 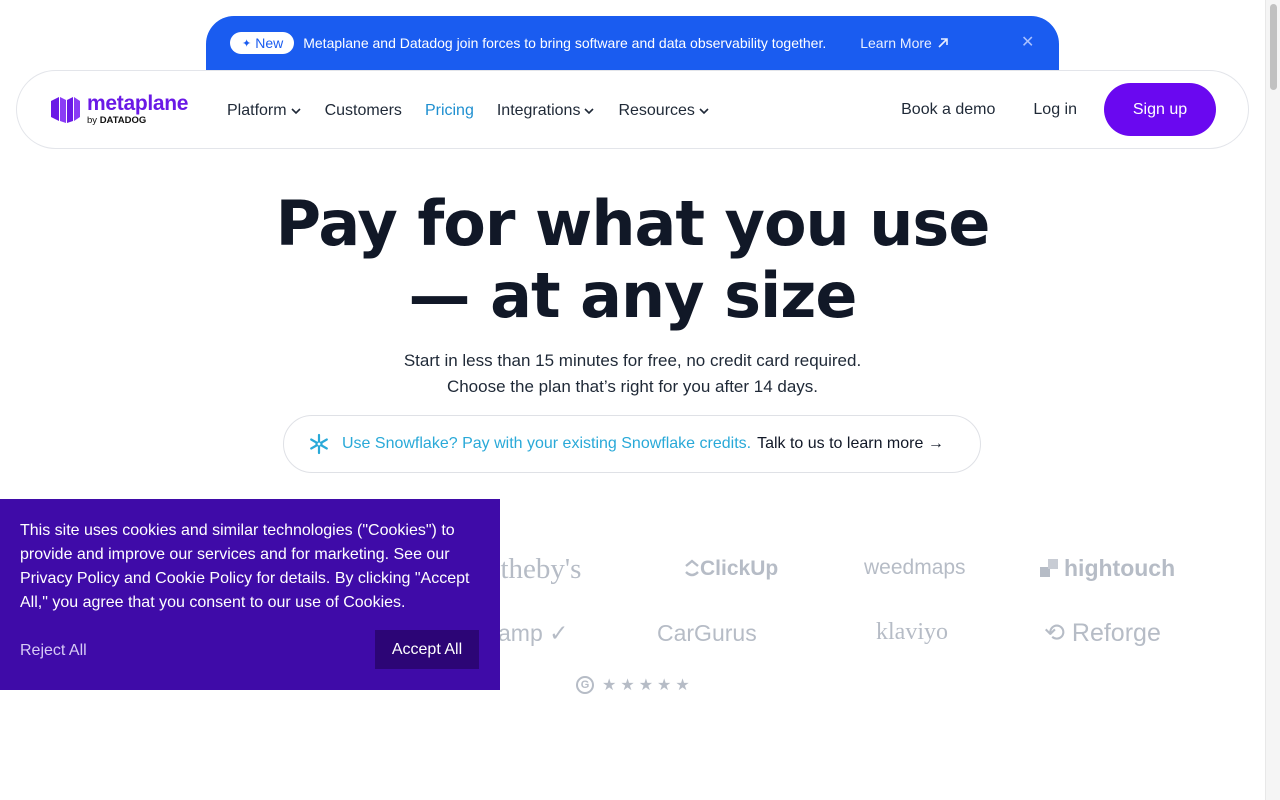 I want to click on amp-label: amp, so click(x=520, y=633).